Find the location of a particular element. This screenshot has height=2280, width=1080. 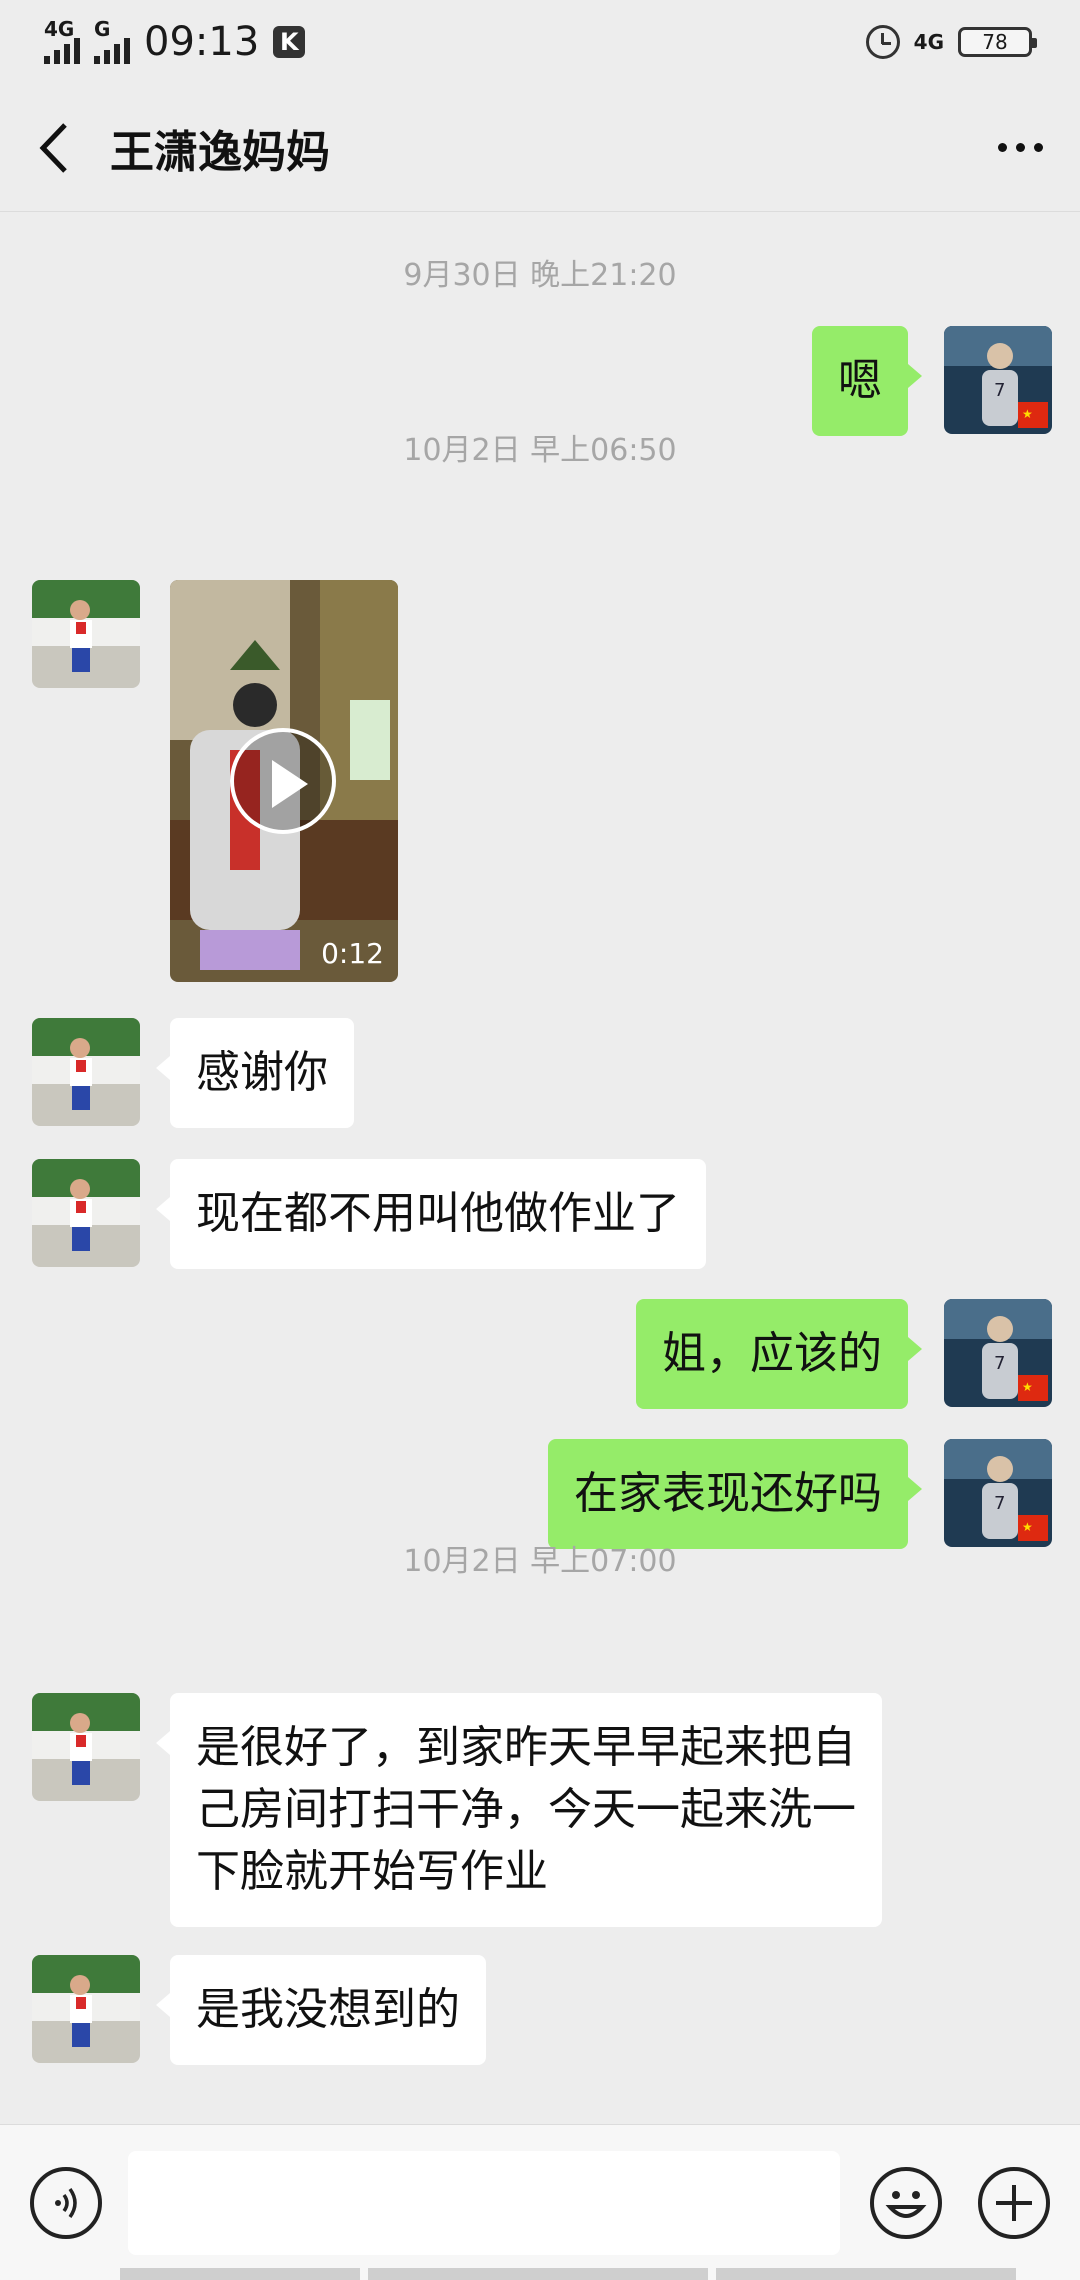

emoji-icon is located at coordinates (906, 2204).